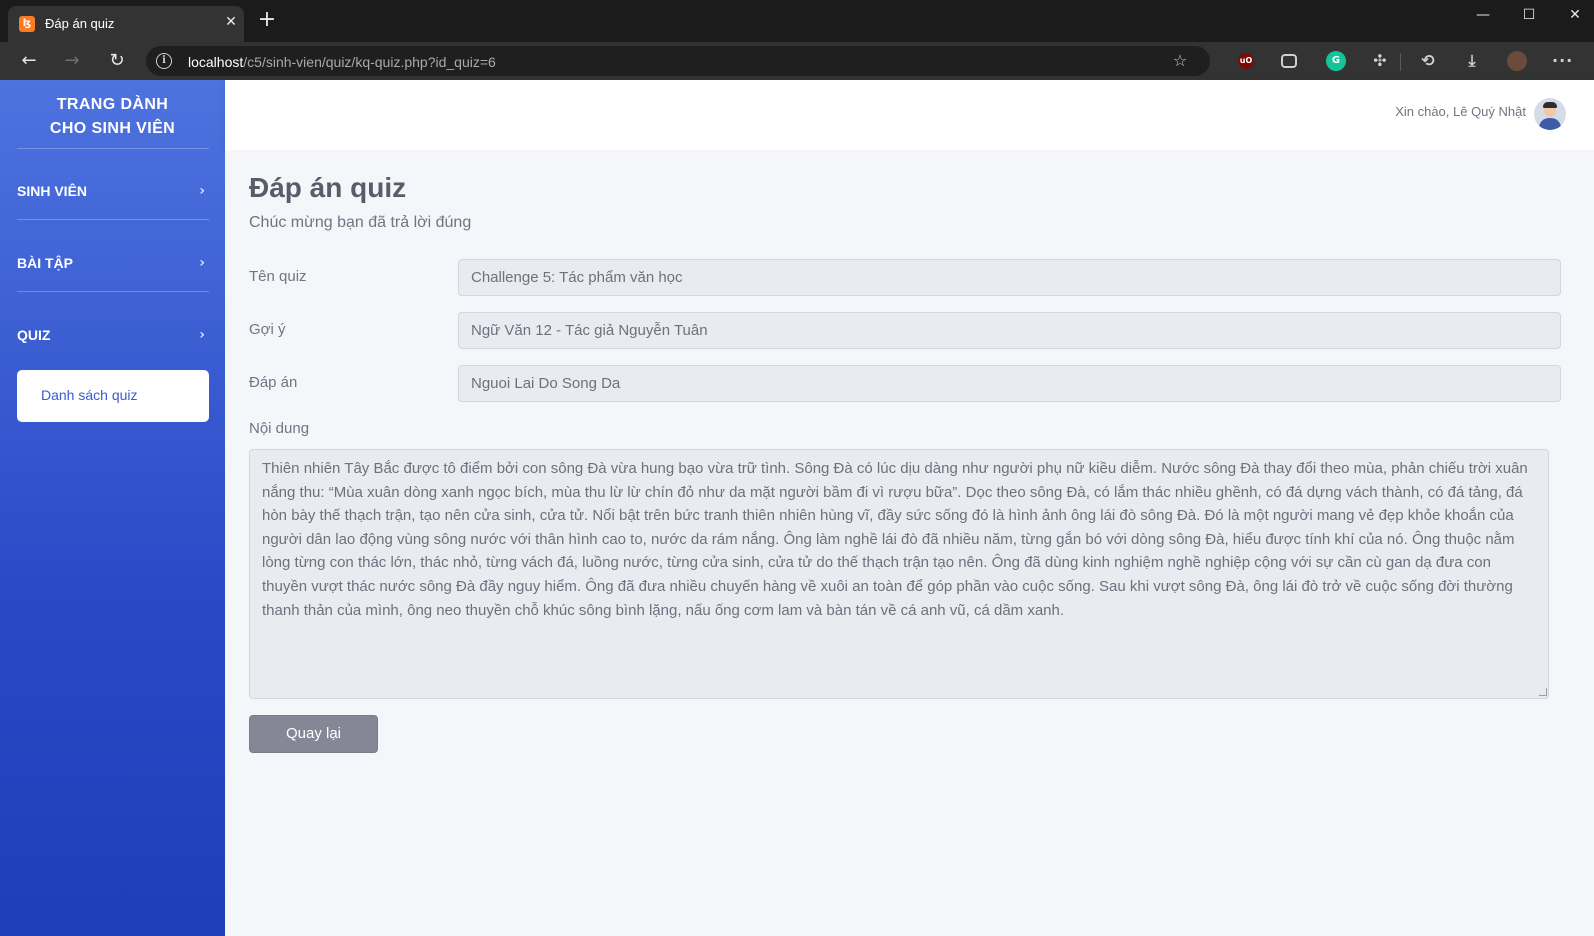 The image size is (1594, 936). What do you see at coordinates (360, 222) in the screenshot?
I see `page-subtitle: Chúc mừng bạn đã trả lời đúng` at bounding box center [360, 222].